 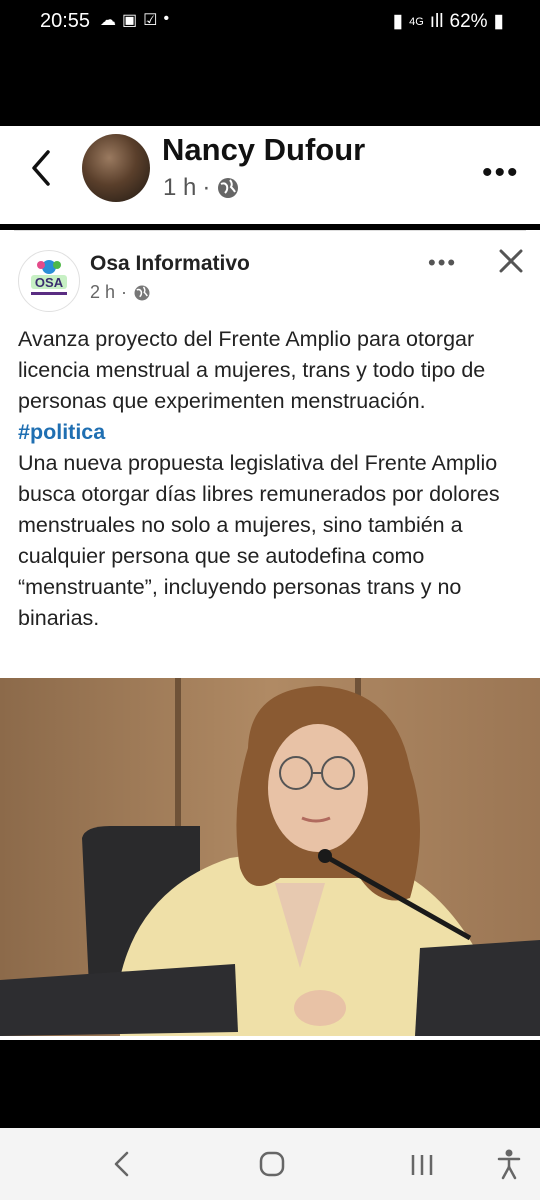 What do you see at coordinates (41, 168) in the screenshot?
I see `back-arrow-icon` at bounding box center [41, 168].